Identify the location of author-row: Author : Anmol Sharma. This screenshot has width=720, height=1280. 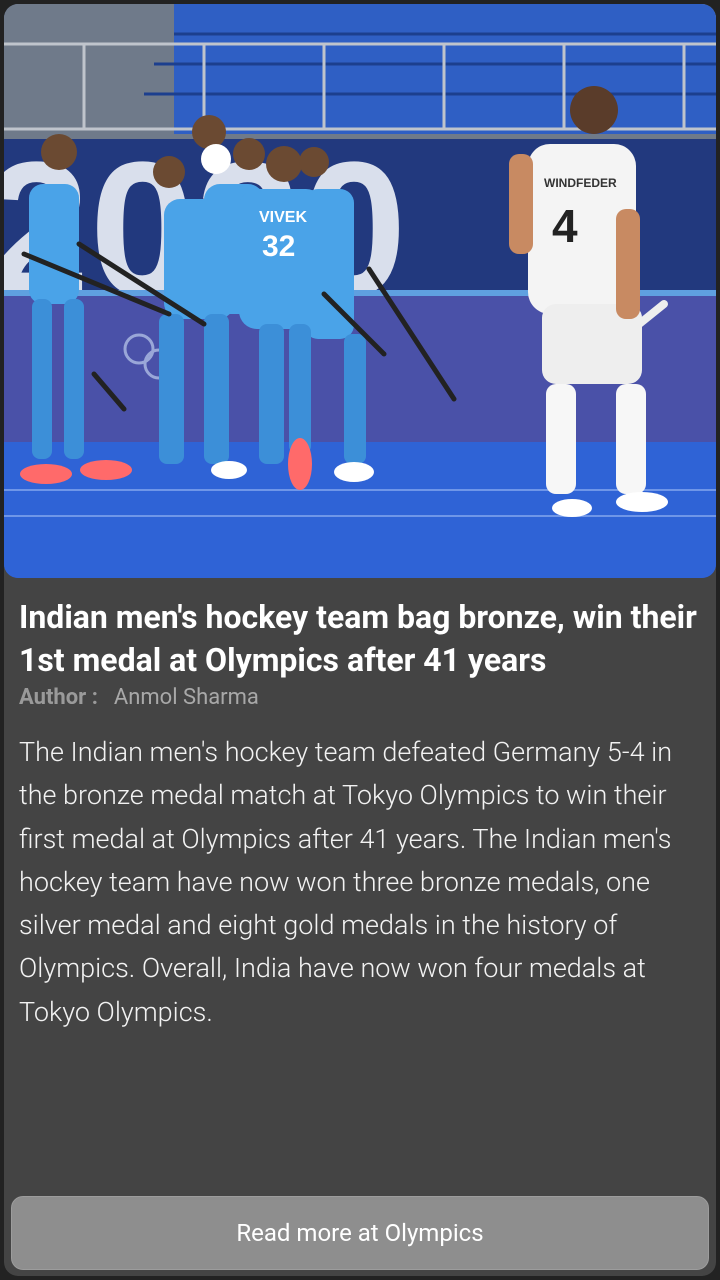
(139, 698).